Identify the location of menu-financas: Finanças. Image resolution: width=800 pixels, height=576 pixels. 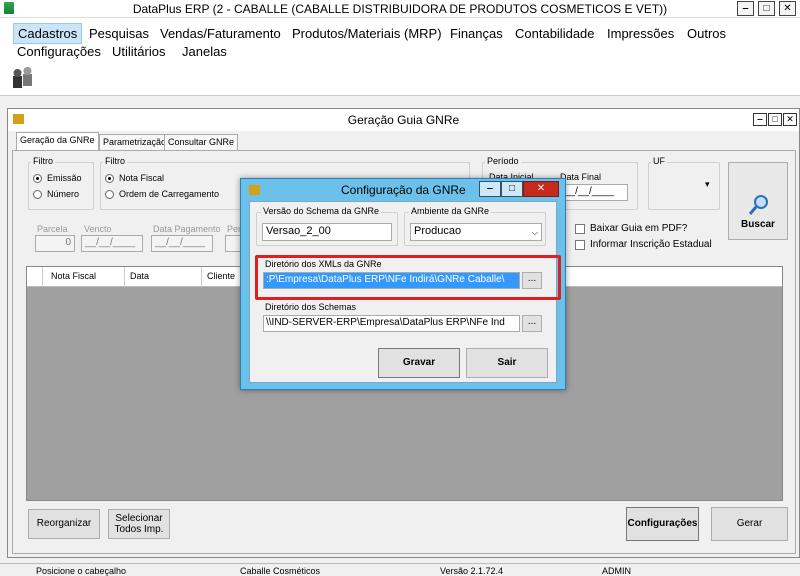
(476, 33).